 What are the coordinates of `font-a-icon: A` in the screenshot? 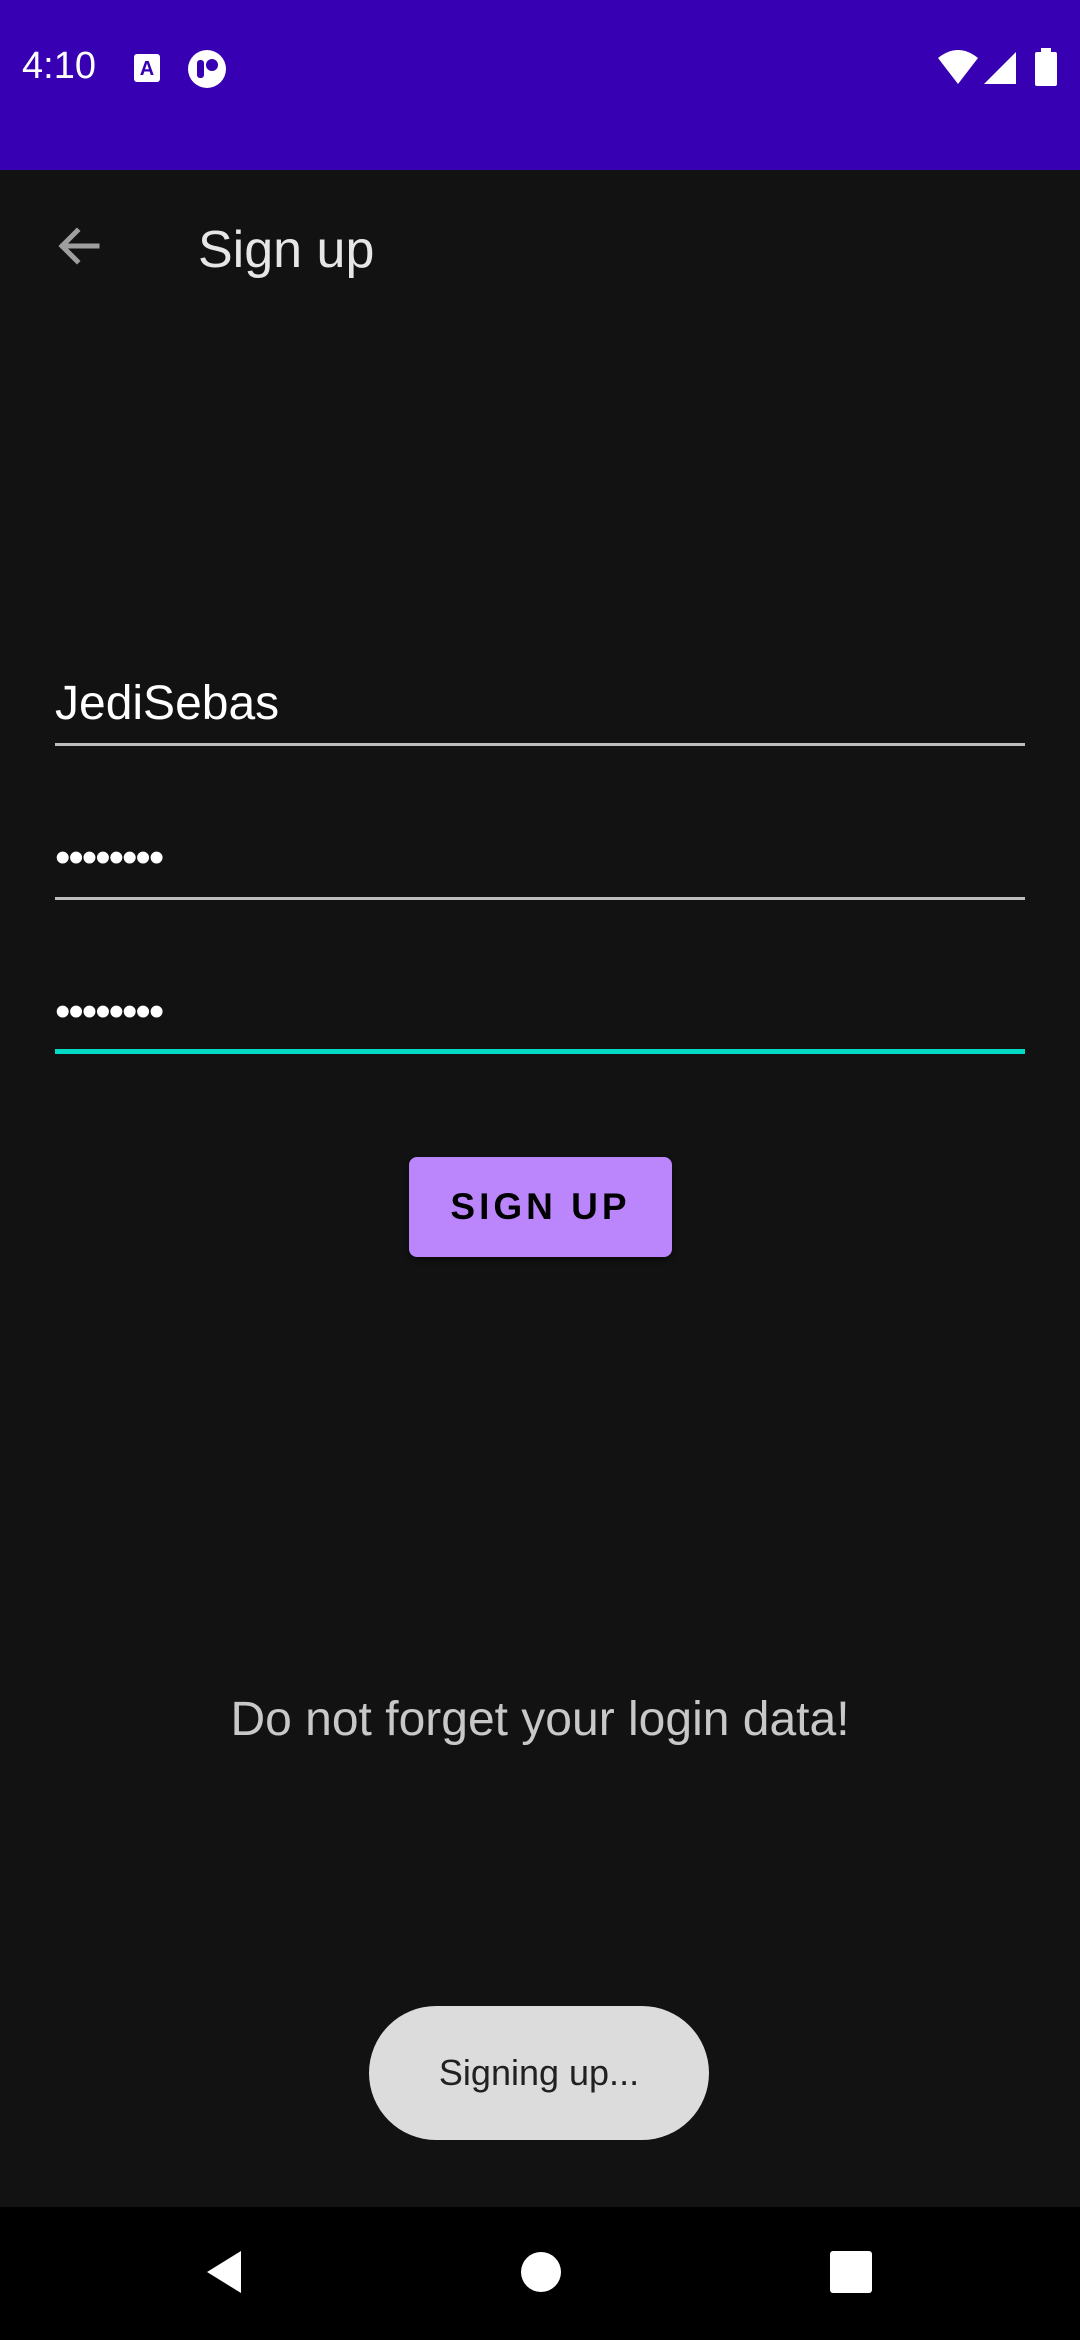 It's located at (152, 68).